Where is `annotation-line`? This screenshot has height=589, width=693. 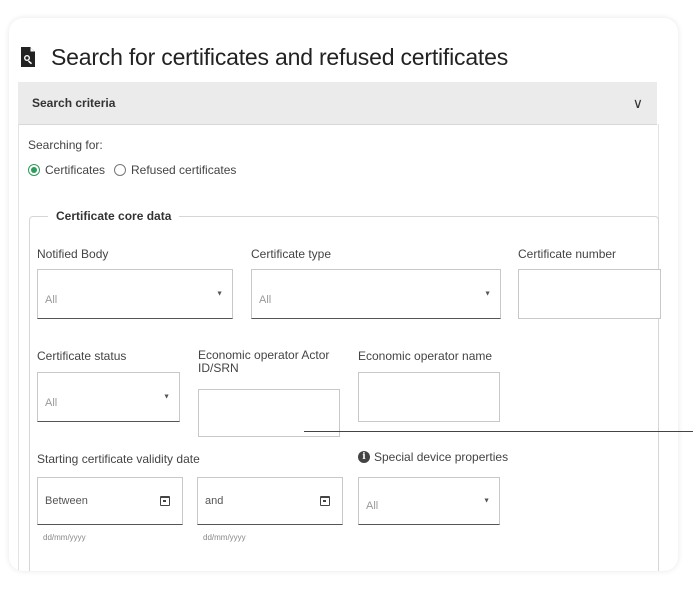
annotation-line is located at coordinates (498, 431).